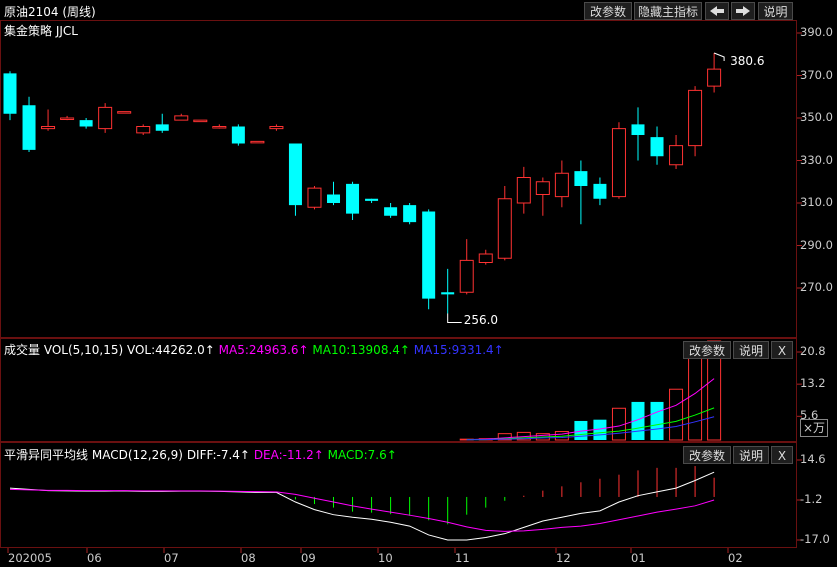 The width and height of the screenshot is (837, 567). Describe the element at coordinates (707, 350) in the screenshot. I see `volume-modify-params-button: 改参数` at that location.